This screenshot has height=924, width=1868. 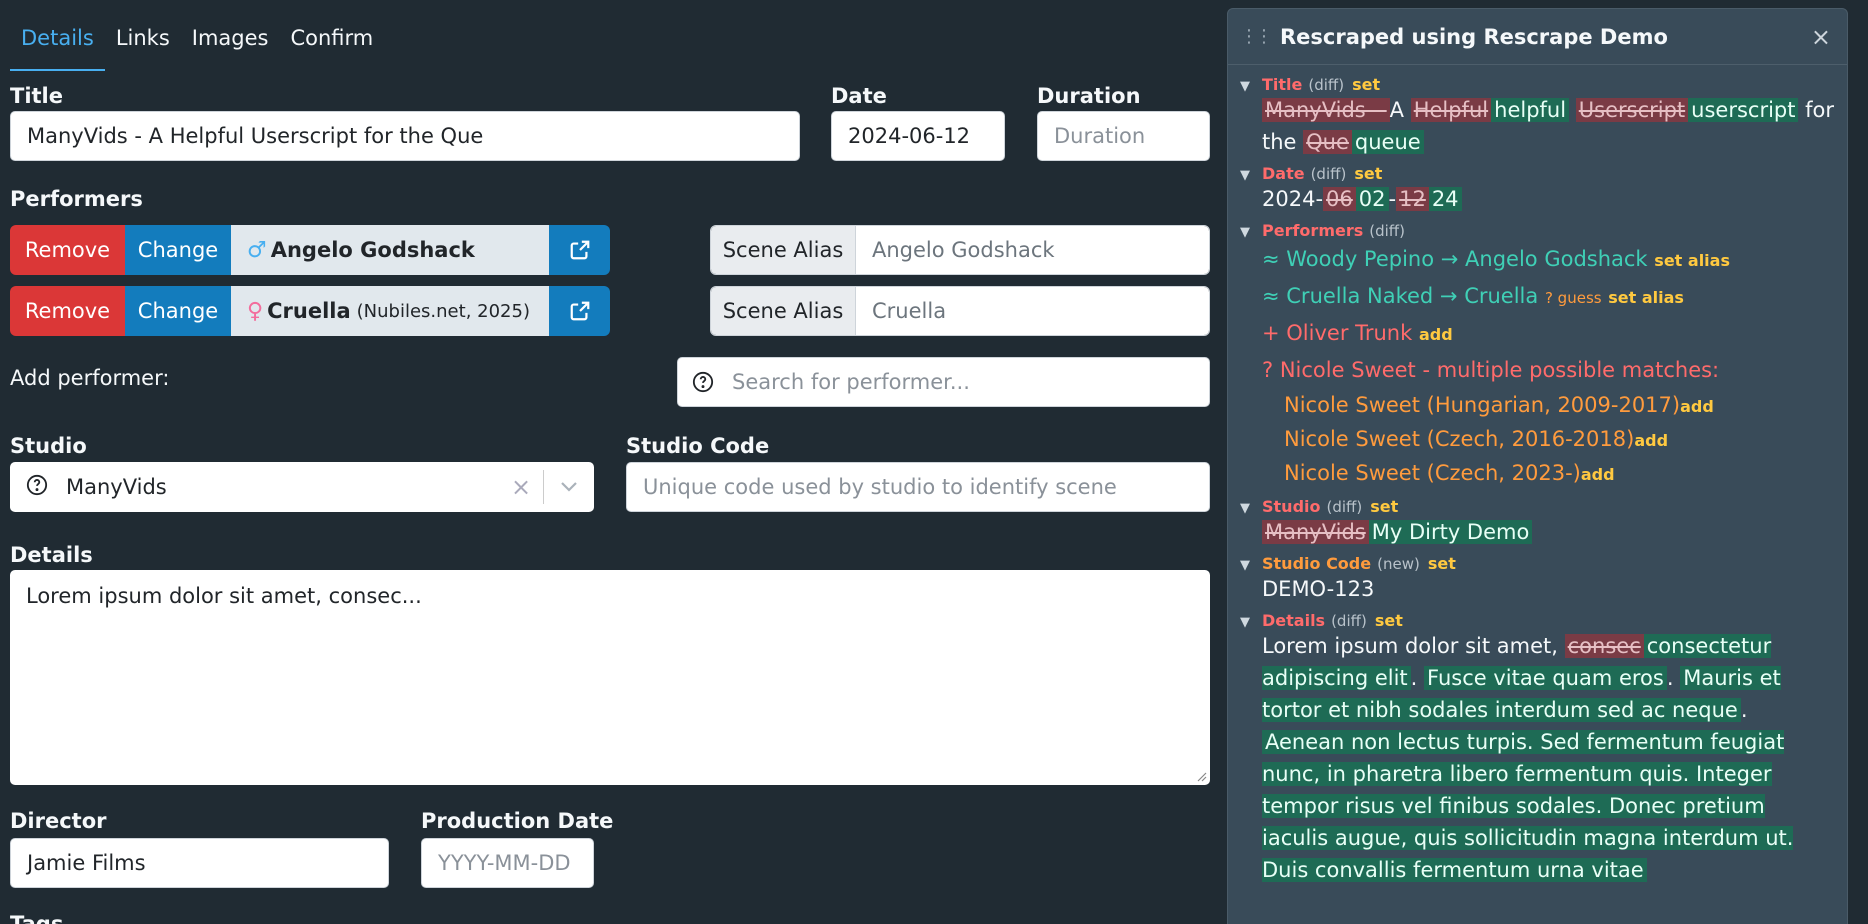 What do you see at coordinates (1123, 136) in the screenshot?
I see `duration-input: Duration` at bounding box center [1123, 136].